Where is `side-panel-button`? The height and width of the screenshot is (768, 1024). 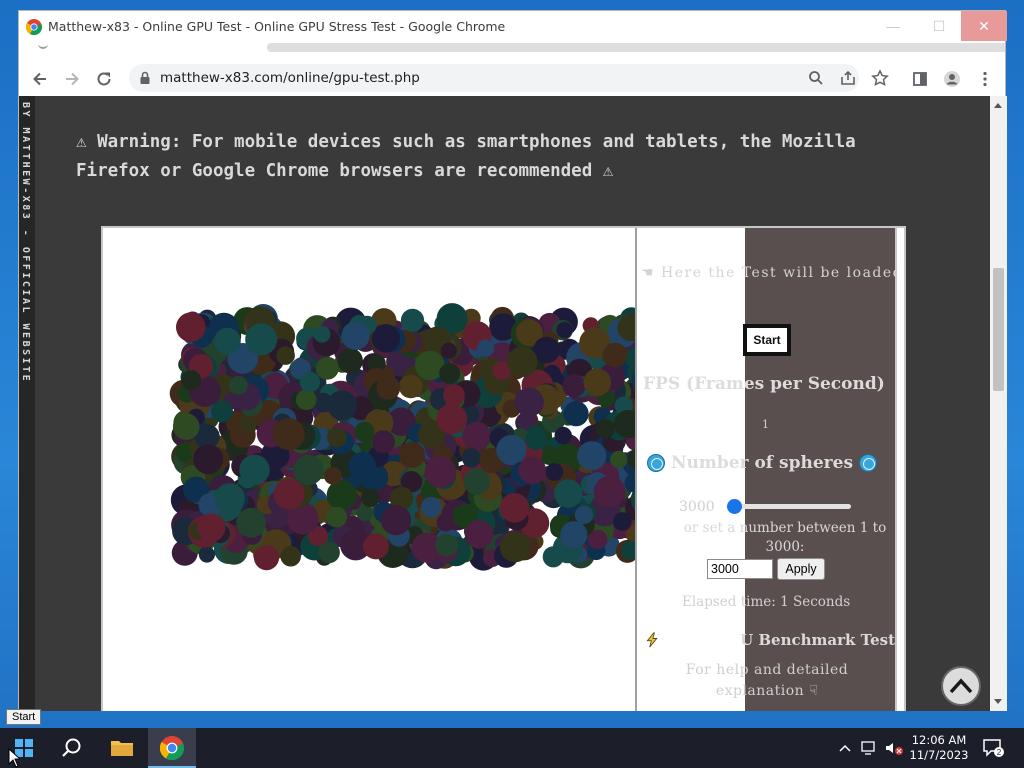 side-panel-button is located at coordinates (920, 79).